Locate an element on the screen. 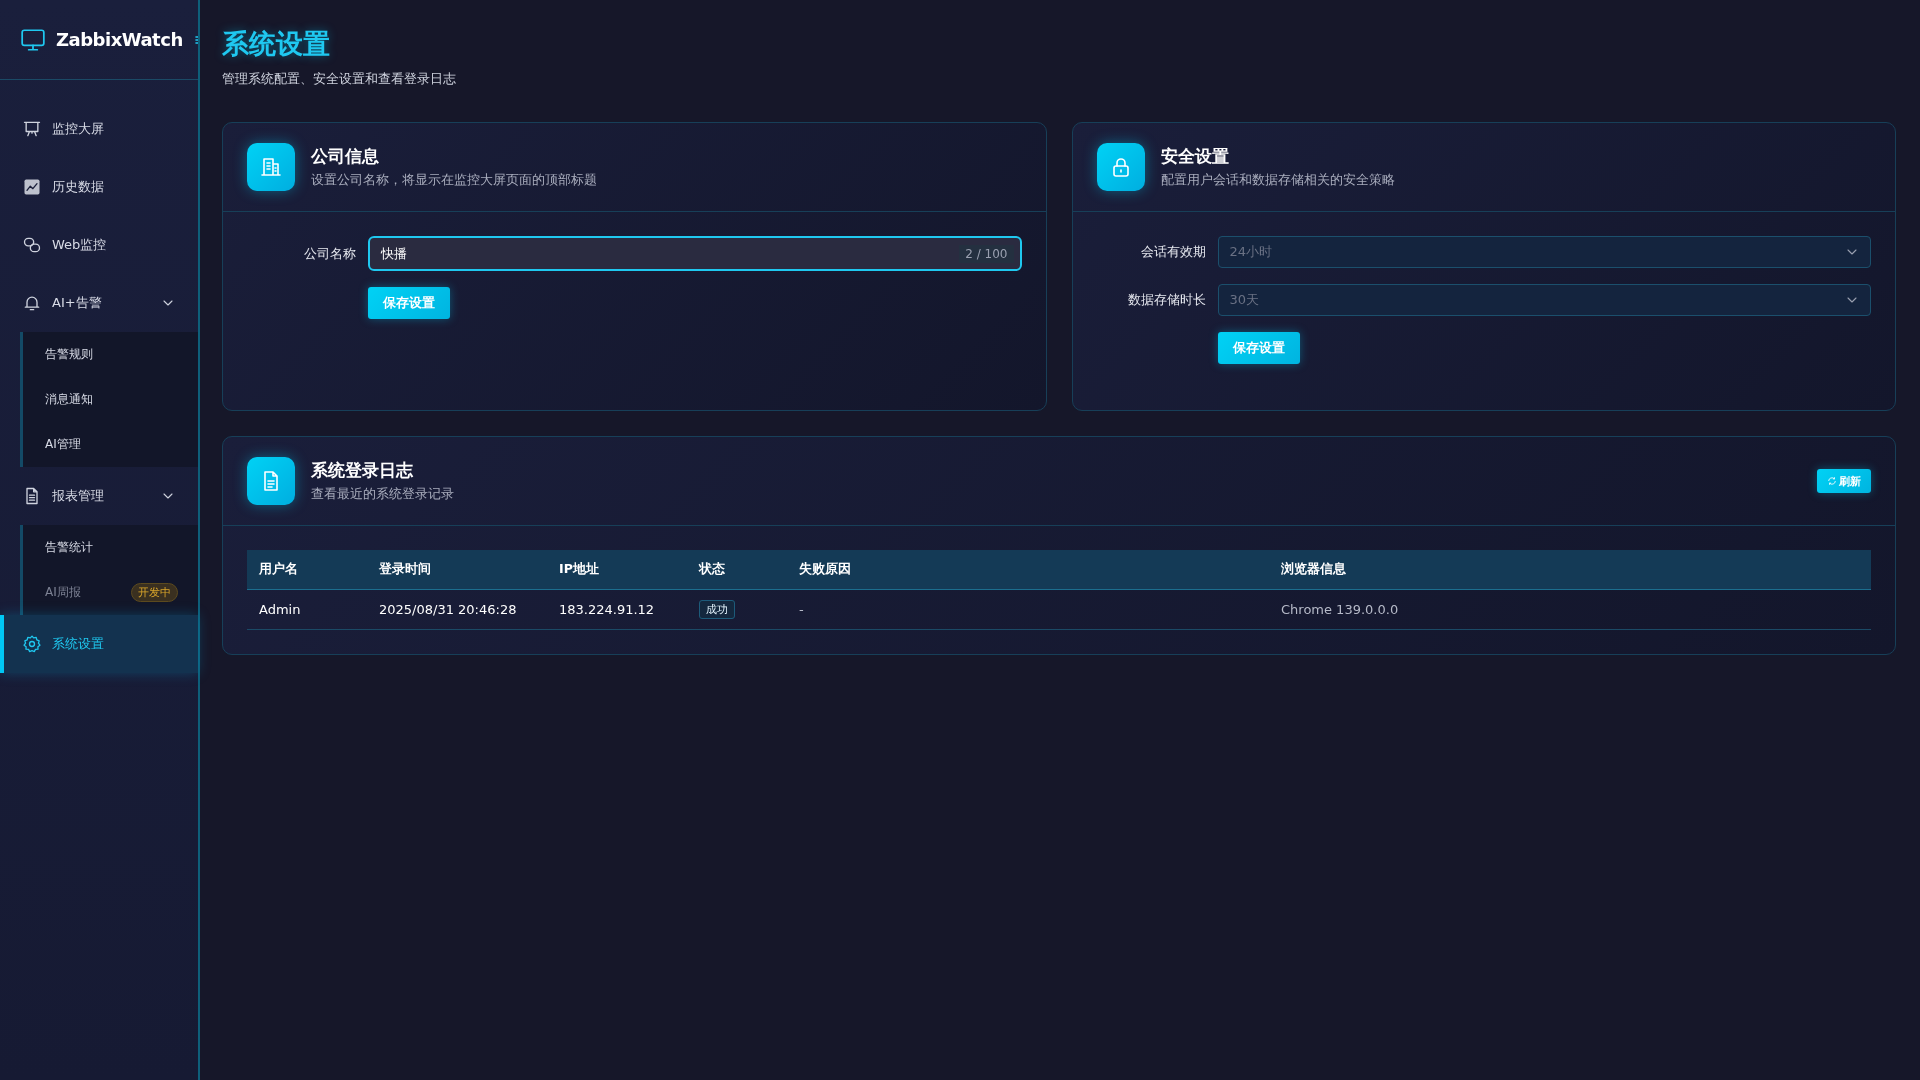 This screenshot has height=1080, width=1920. building-icon is located at coordinates (271, 167).